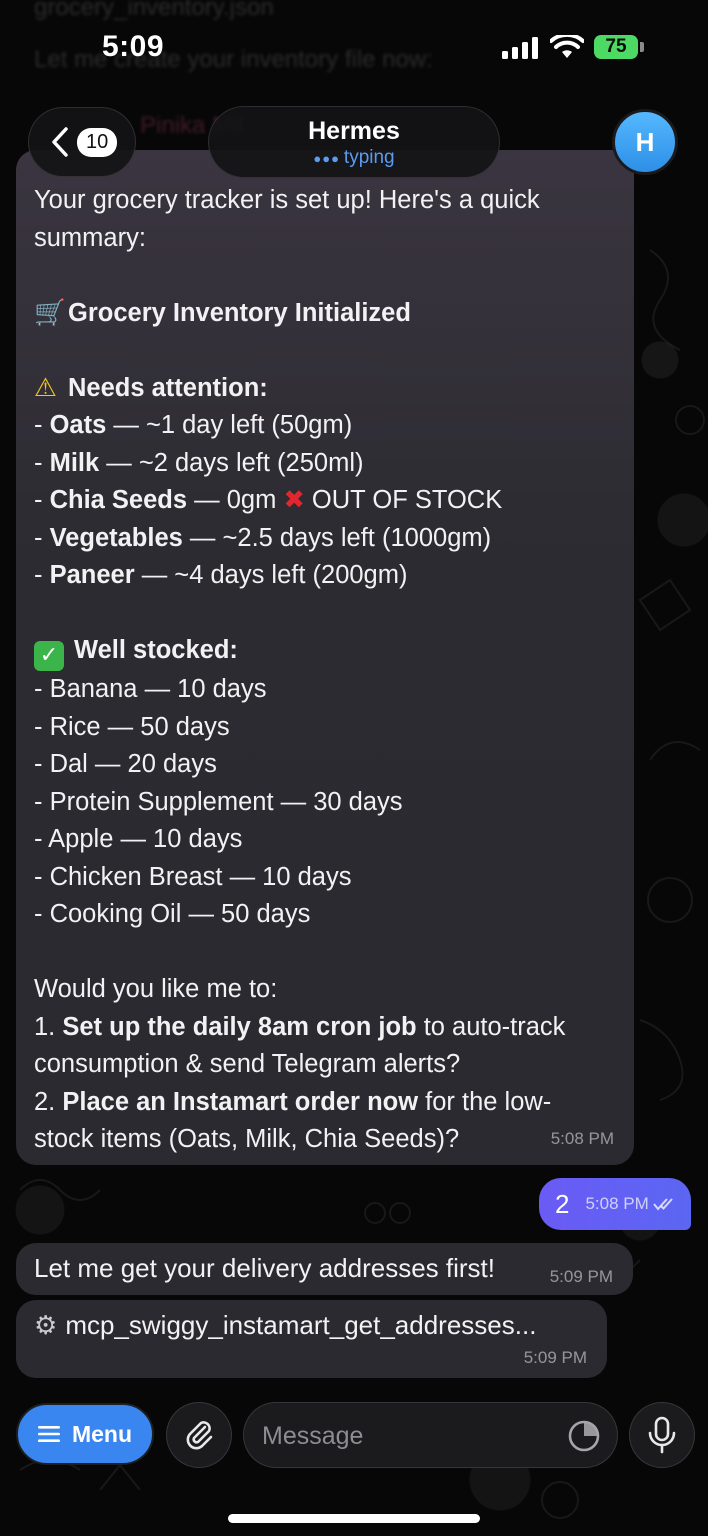 Image resolution: width=708 pixels, height=1536 pixels. I want to click on question-line: Would you like me to:, so click(156, 989).